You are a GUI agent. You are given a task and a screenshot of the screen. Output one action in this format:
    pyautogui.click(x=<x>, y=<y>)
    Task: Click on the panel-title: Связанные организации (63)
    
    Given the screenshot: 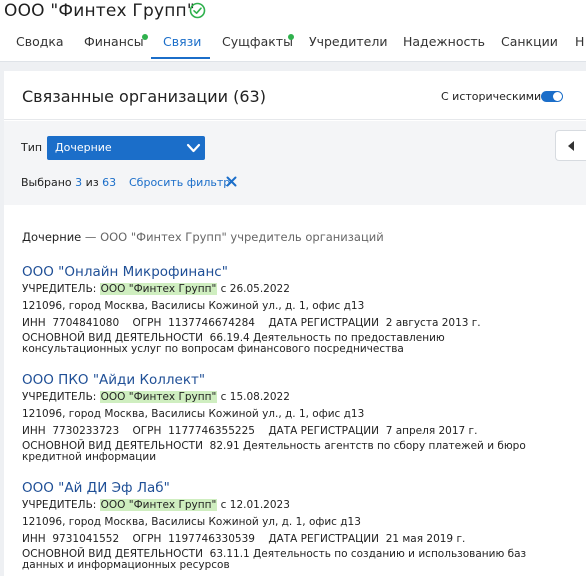 What is the action you would take?
    pyautogui.click(x=144, y=96)
    